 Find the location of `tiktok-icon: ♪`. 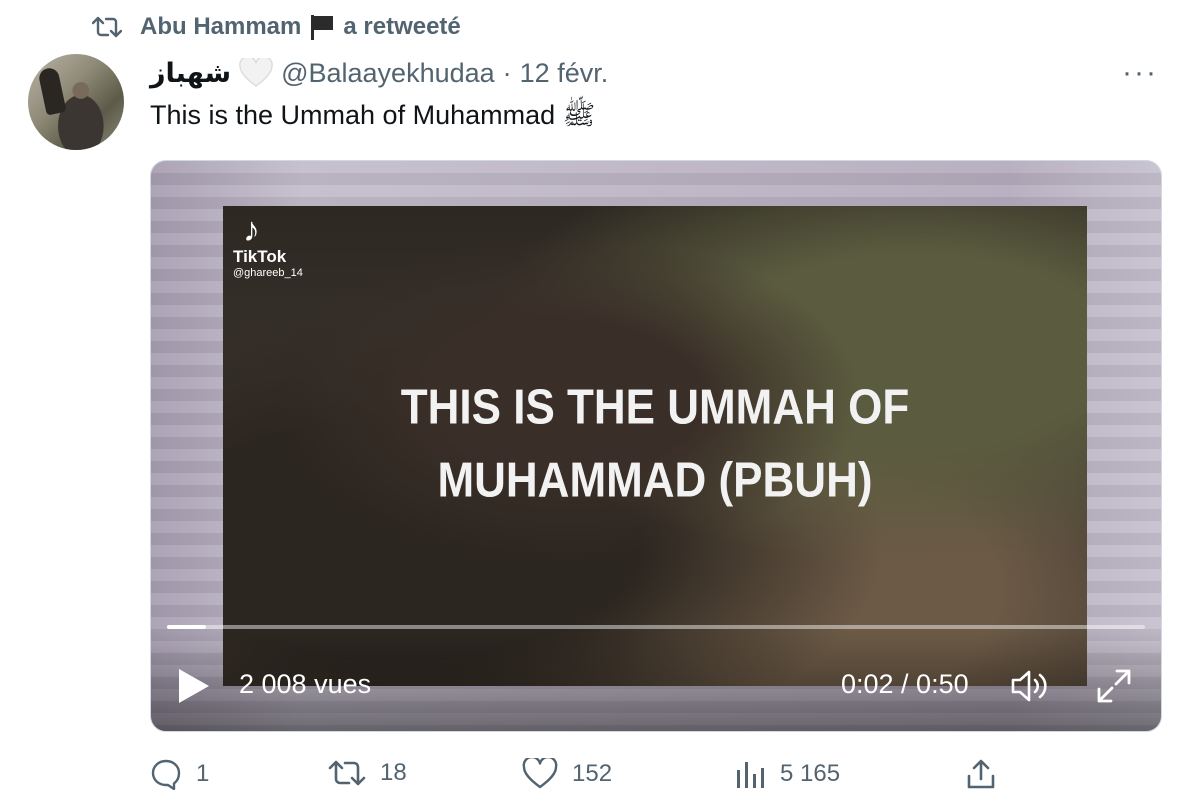

tiktok-icon: ♪ is located at coordinates (251, 230).